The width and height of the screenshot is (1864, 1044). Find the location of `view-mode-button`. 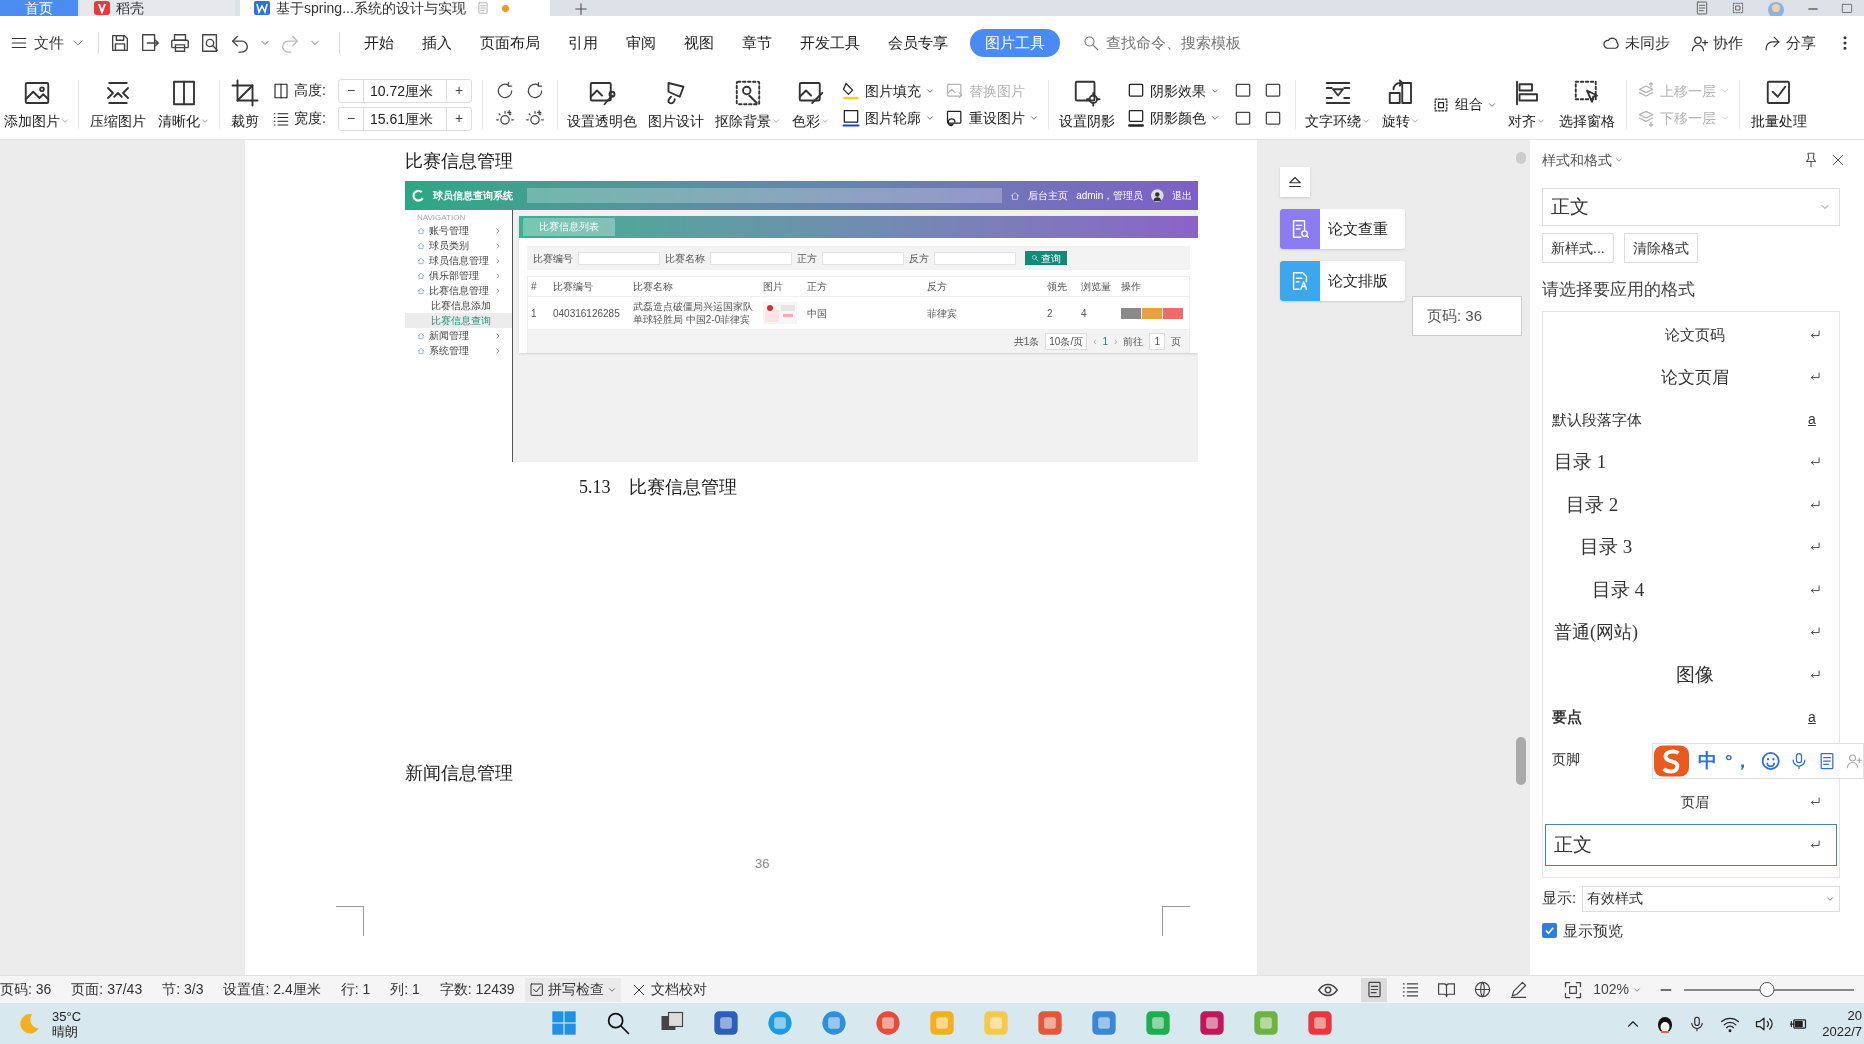

view-mode-button is located at coordinates (1374, 989).